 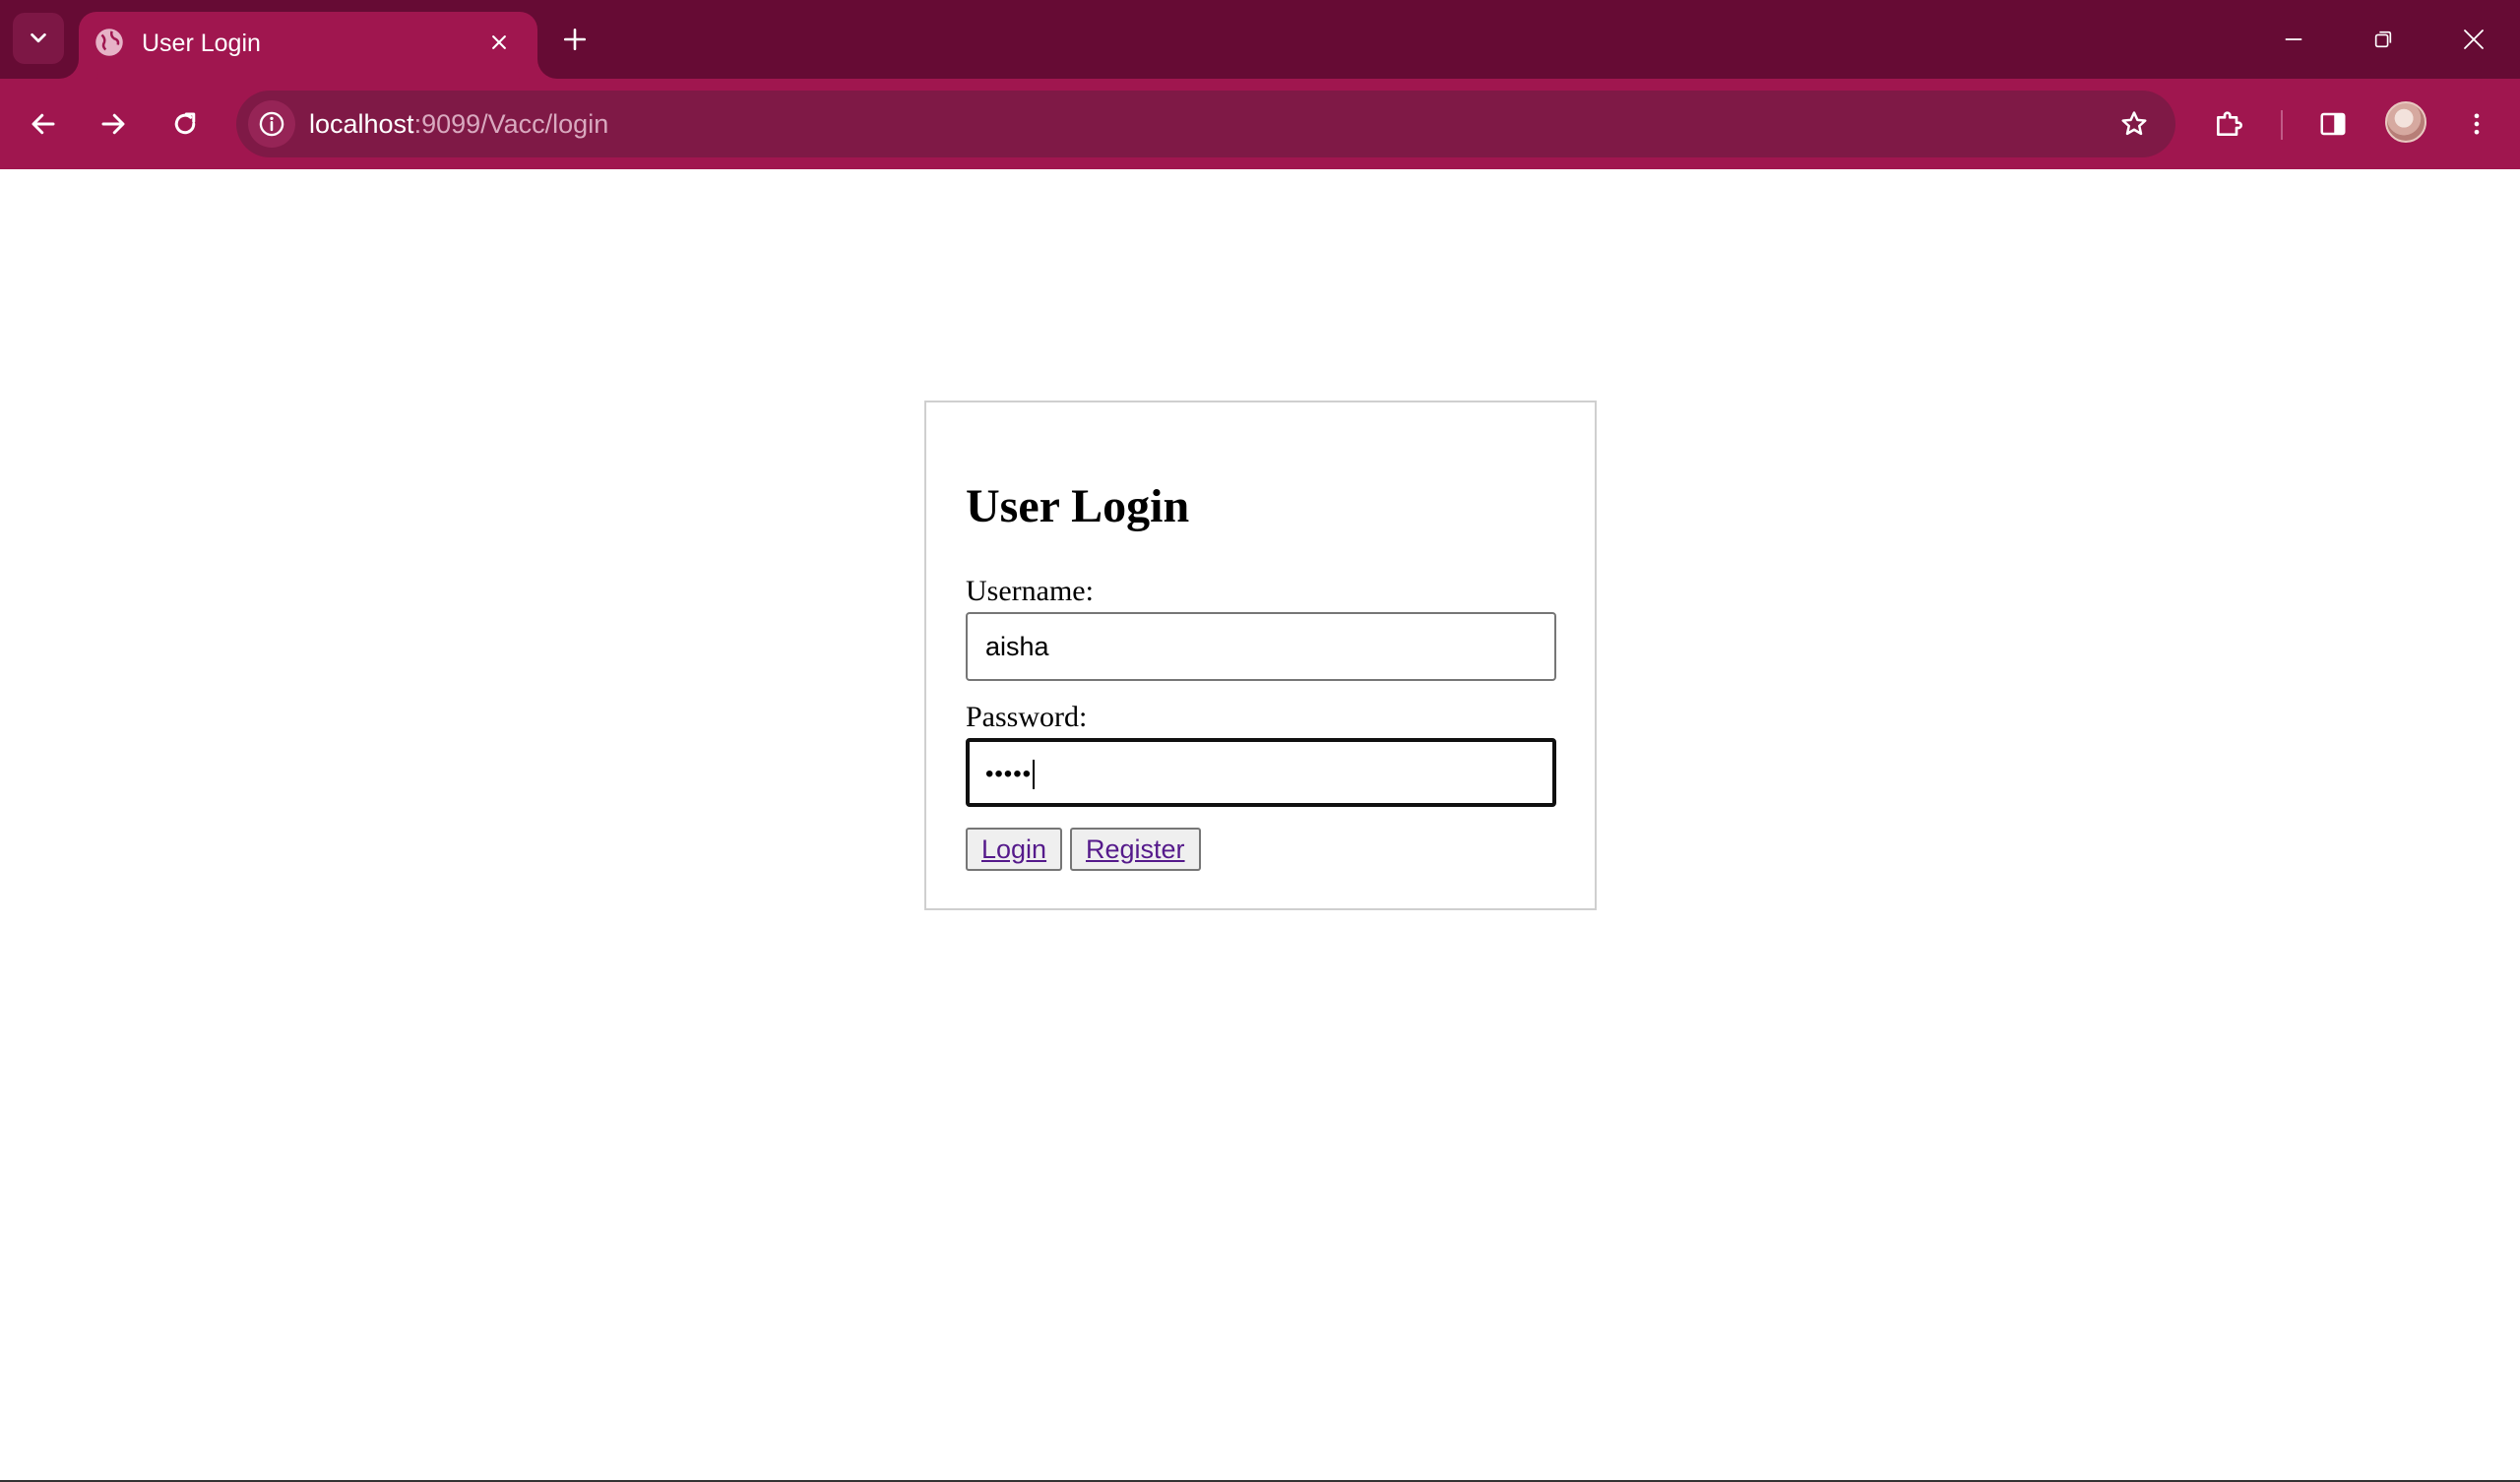 I want to click on url-host: localhost, so click(x=361, y=124).